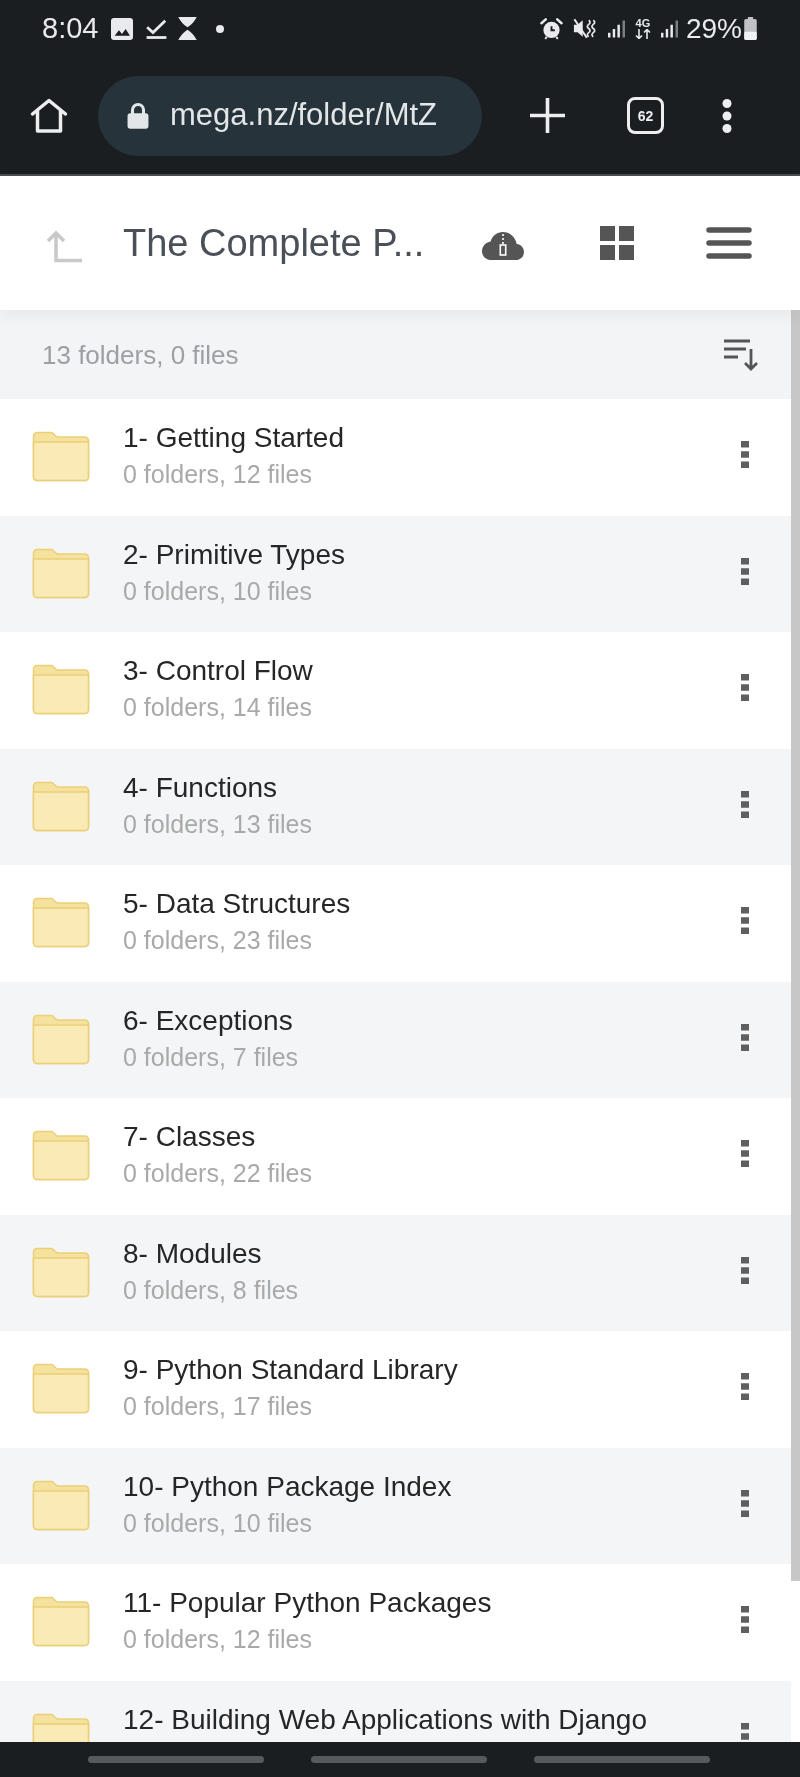 The width and height of the screenshot is (800, 1777). What do you see at coordinates (189, 1137) in the screenshot?
I see `folder-name: 7- Classes` at bounding box center [189, 1137].